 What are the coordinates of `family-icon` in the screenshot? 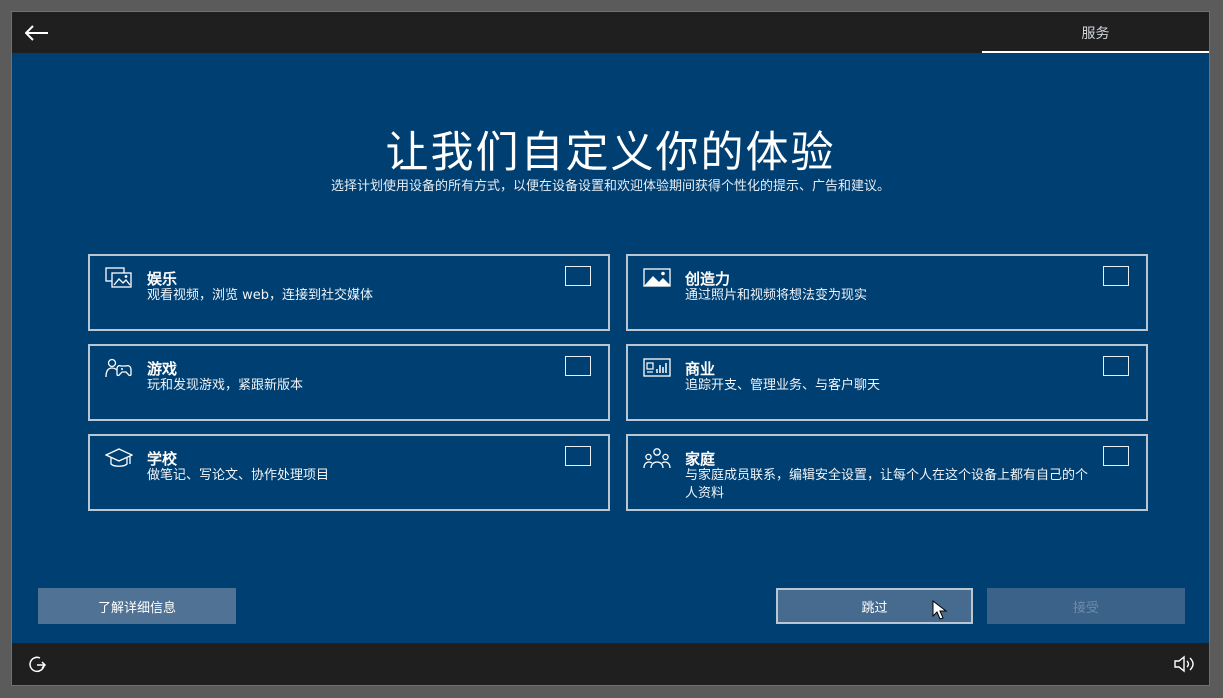 It's located at (657, 458).